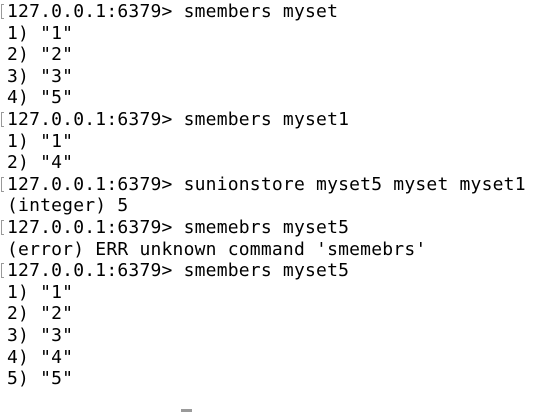 Image resolution: width=533 pixels, height=414 pixels. I want to click on line-text: 4) "5", so click(40, 98).